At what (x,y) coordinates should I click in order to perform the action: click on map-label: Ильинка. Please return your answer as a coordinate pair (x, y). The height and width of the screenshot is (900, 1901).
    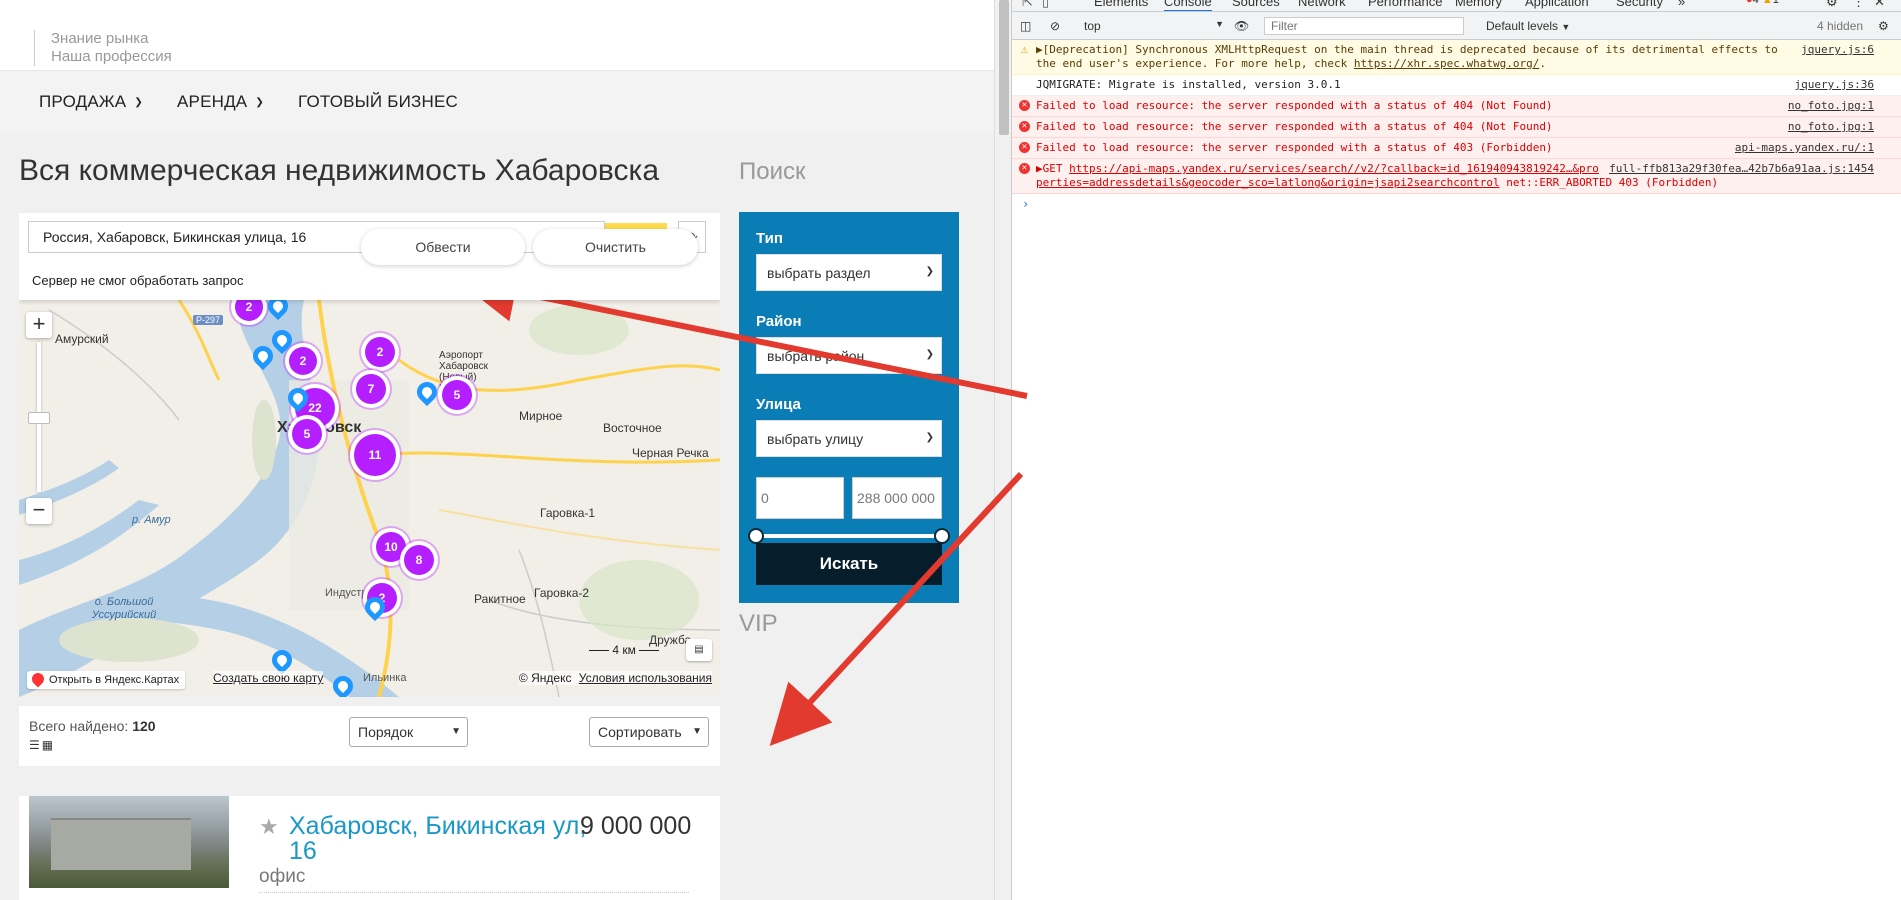
    Looking at the image, I should click on (385, 678).